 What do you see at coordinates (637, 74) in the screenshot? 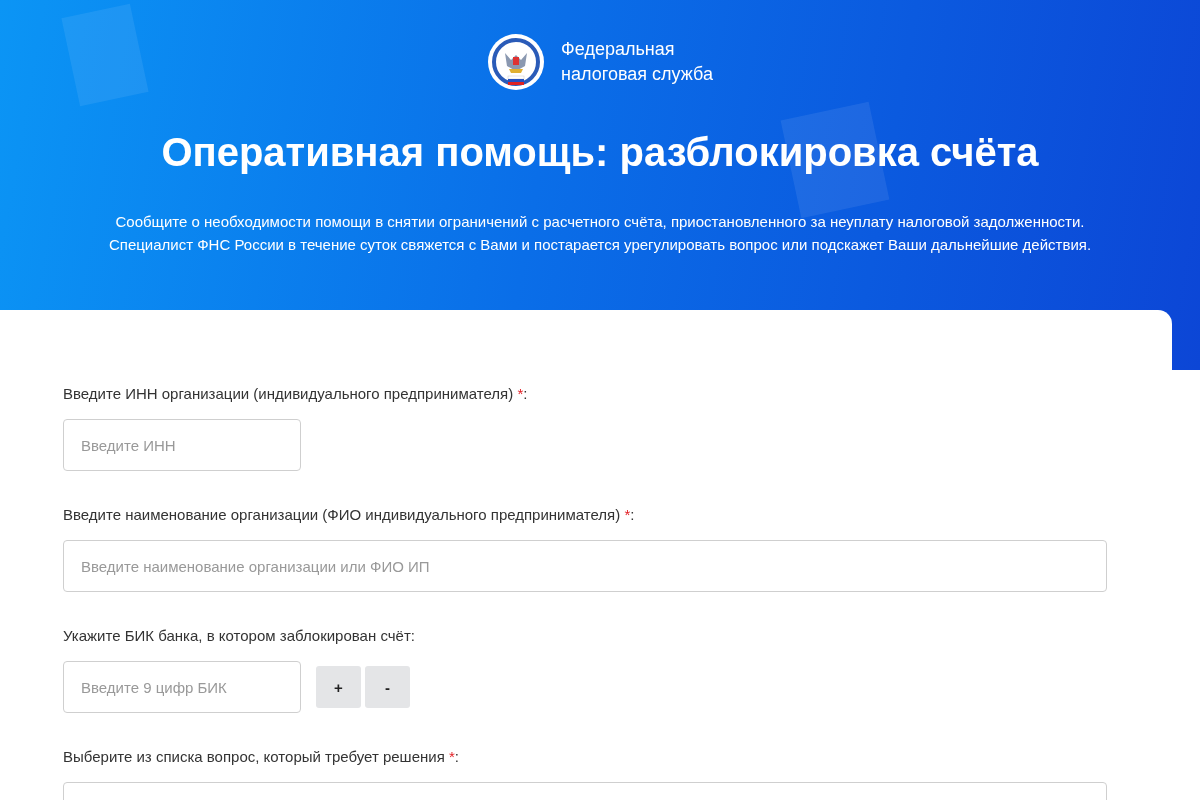
I see `logo-text: налоговая служба` at bounding box center [637, 74].